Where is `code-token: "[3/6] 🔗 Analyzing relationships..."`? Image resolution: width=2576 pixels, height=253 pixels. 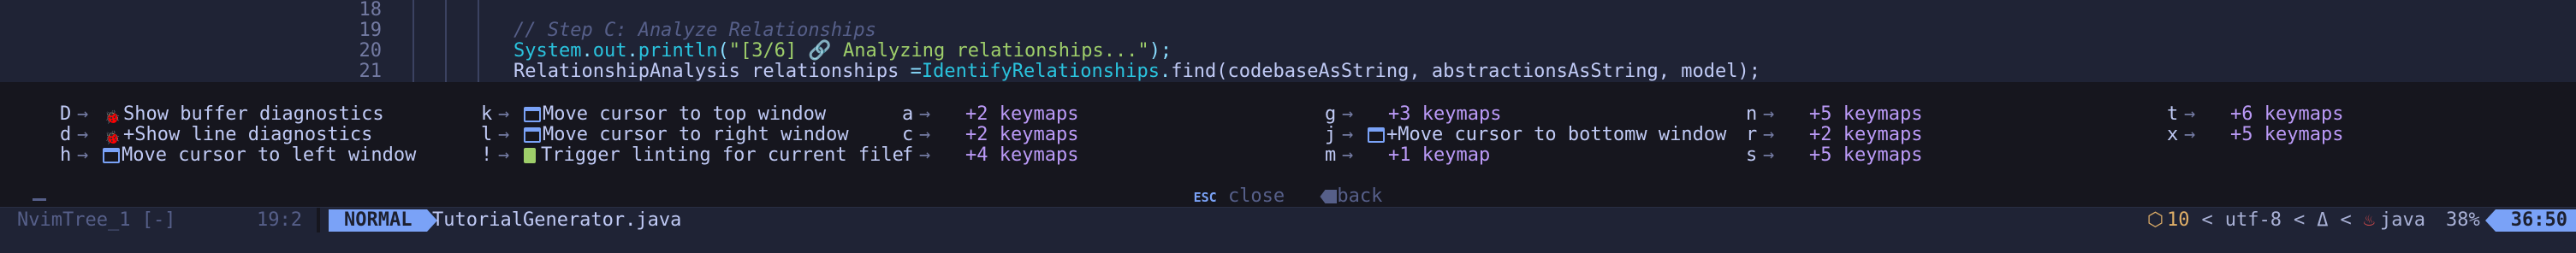
code-token: "[3/6] 🔗 Analyzing relationships..." is located at coordinates (938, 51).